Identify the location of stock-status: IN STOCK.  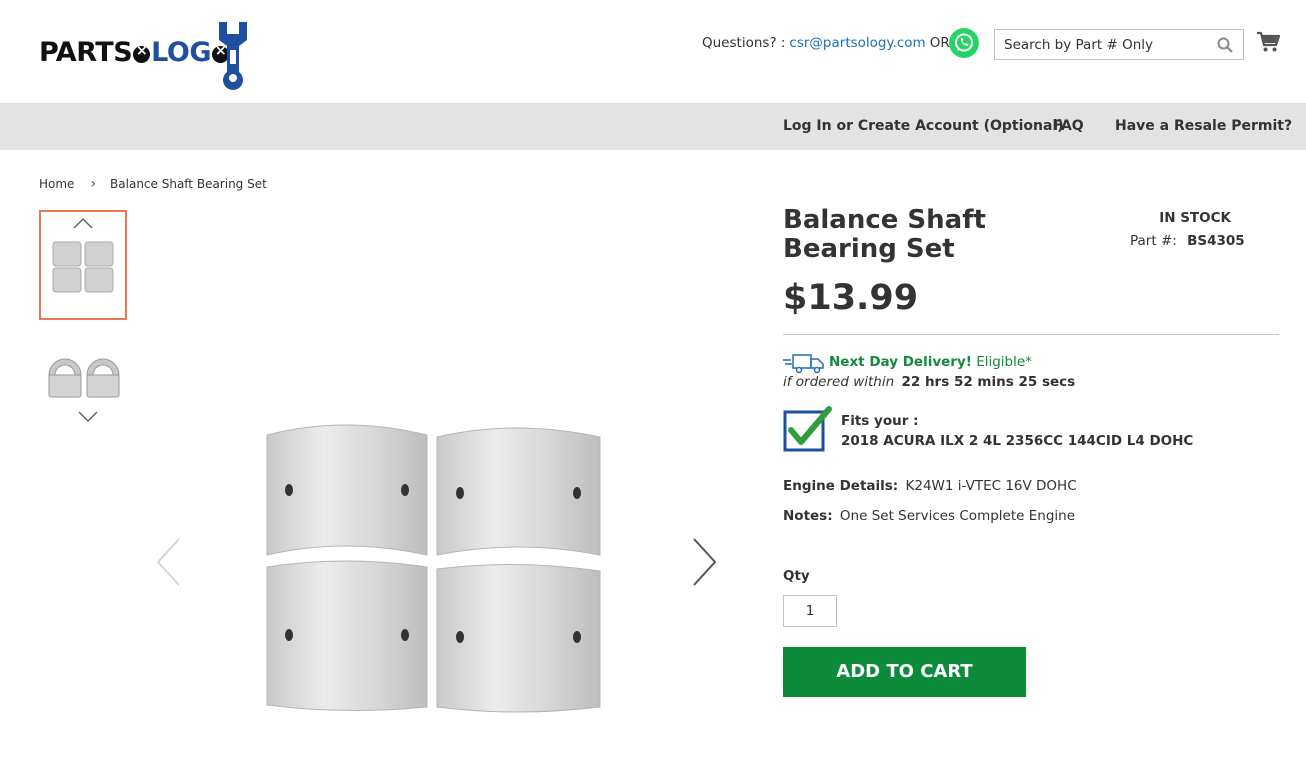
(1195, 218).